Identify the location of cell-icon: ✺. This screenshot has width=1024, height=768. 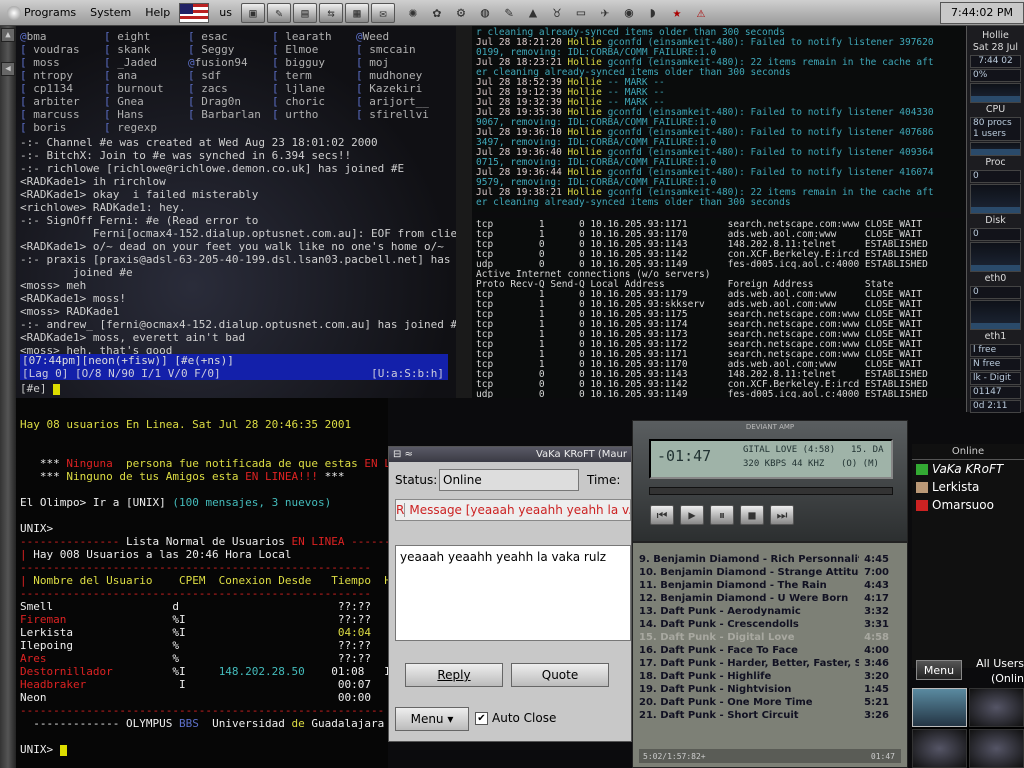
(413, 13).